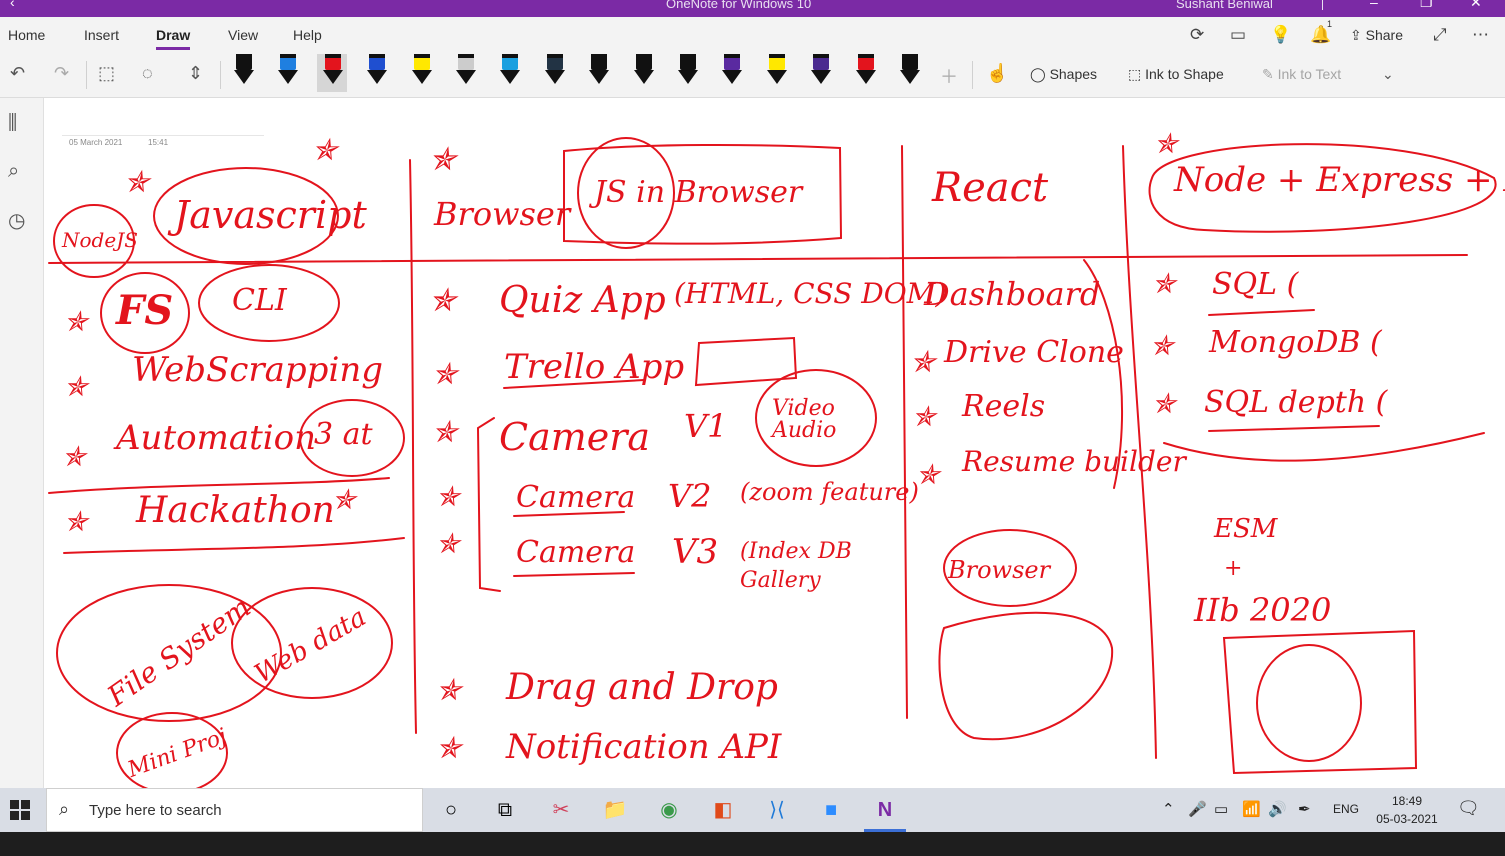 The image size is (1505, 856). What do you see at coordinates (1376, 35) in the screenshot?
I see `share-button: ⇪ Share` at bounding box center [1376, 35].